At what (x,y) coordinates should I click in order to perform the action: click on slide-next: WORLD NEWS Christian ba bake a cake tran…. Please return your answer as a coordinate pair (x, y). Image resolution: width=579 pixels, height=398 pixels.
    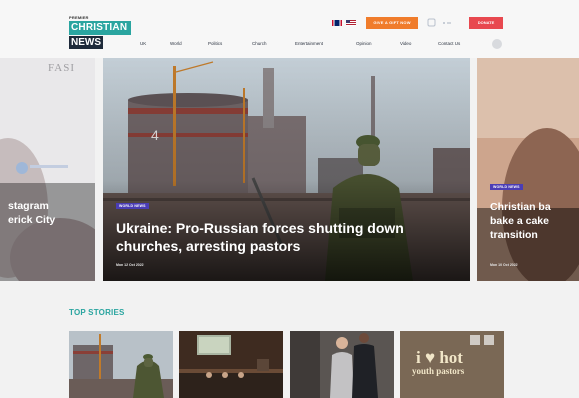
    Looking at the image, I should click on (528, 169).